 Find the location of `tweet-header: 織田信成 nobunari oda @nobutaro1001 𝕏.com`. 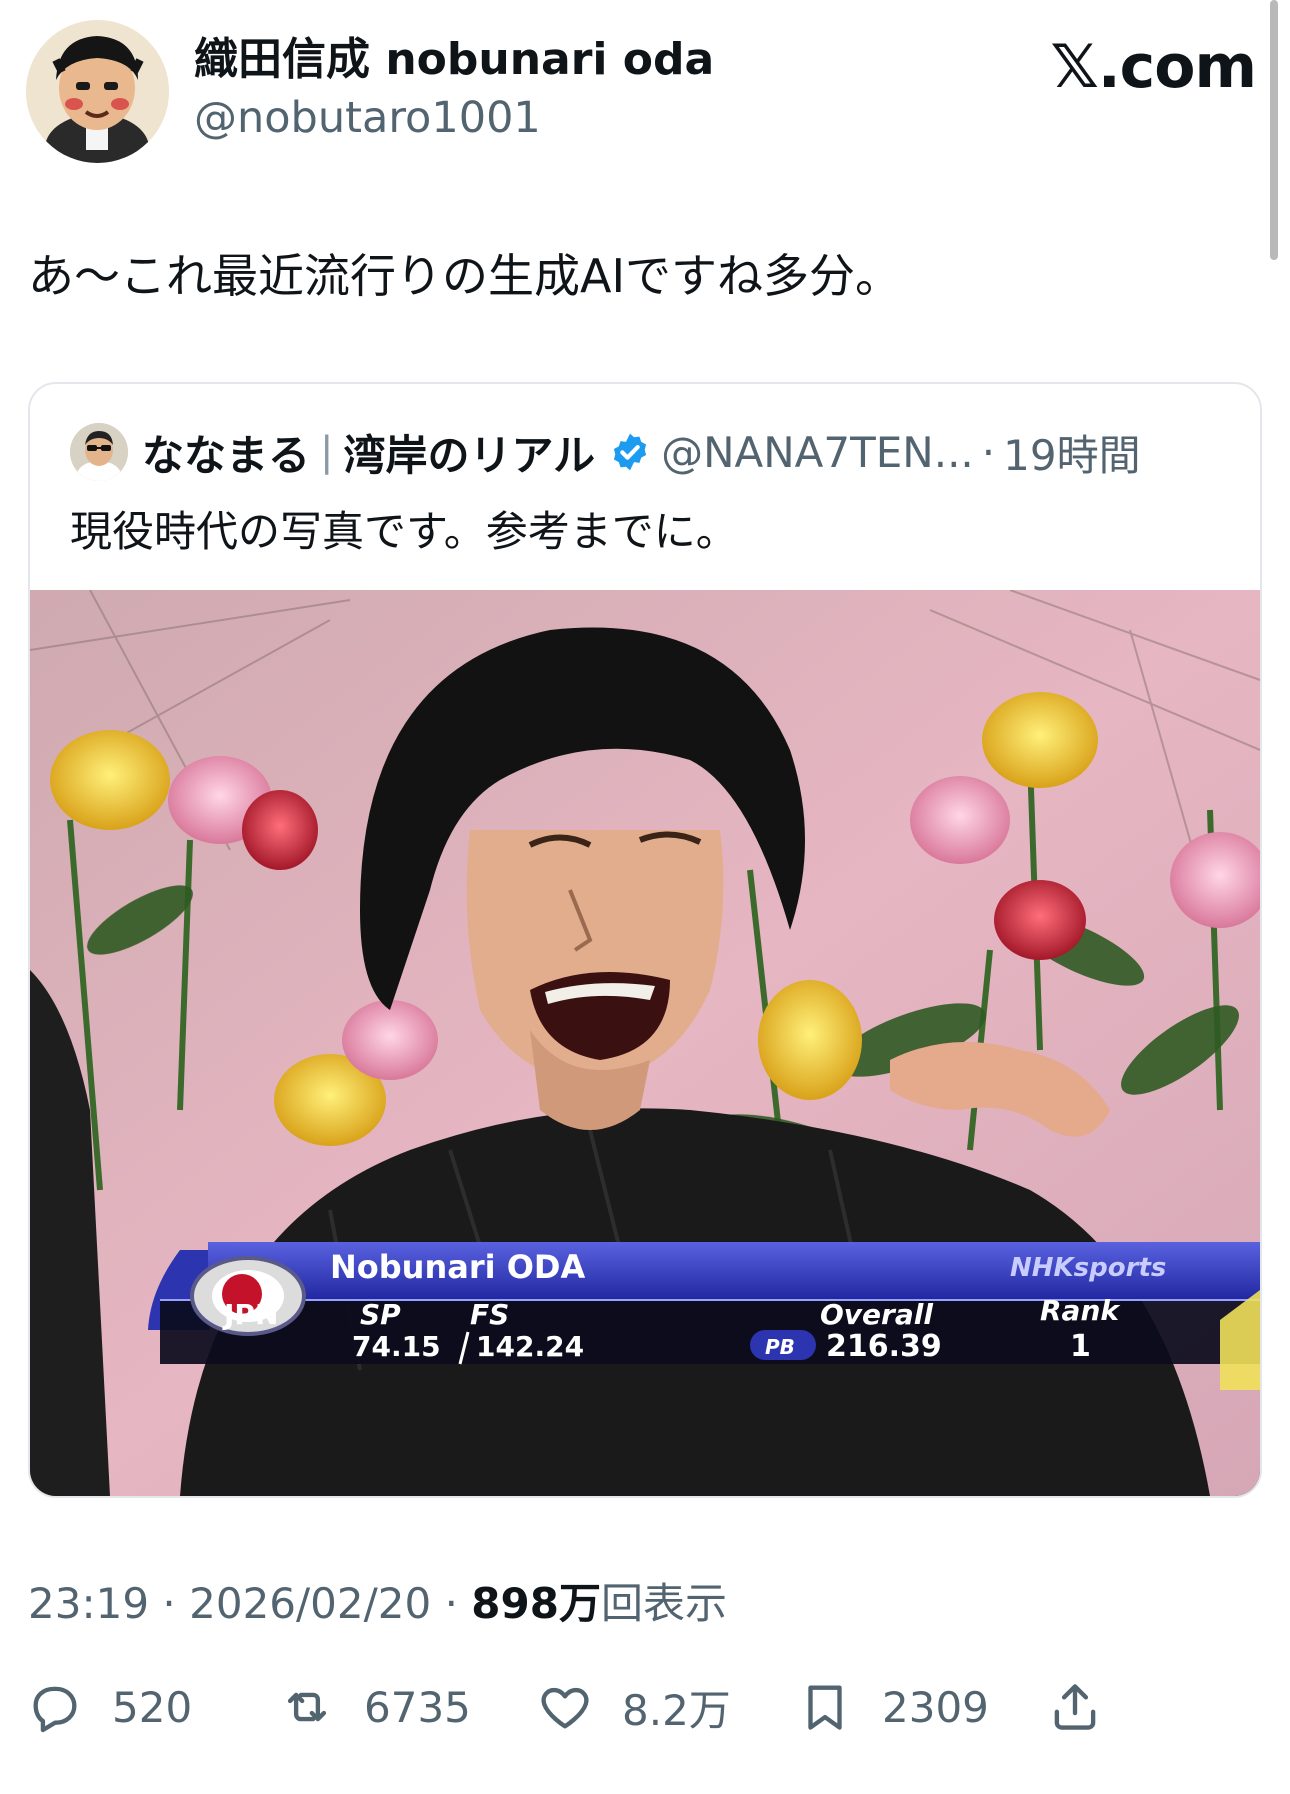

tweet-header: 織田信成 nobunari oda @nobutaro1001 𝕏.com is located at coordinates (641, 92).